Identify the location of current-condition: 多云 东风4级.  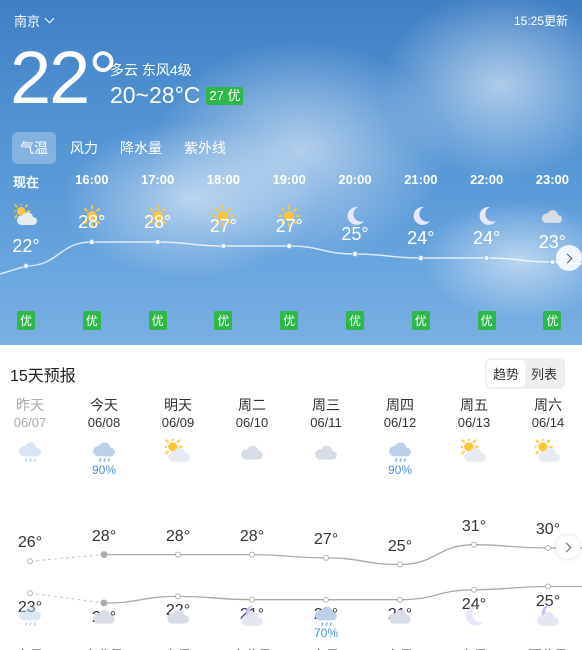
(151, 70).